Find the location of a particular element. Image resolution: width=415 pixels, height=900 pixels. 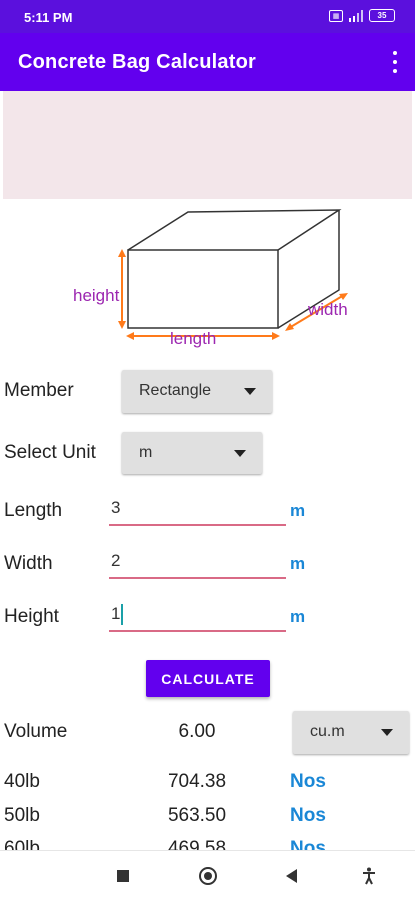

more-vert-icon is located at coordinates (395, 62).